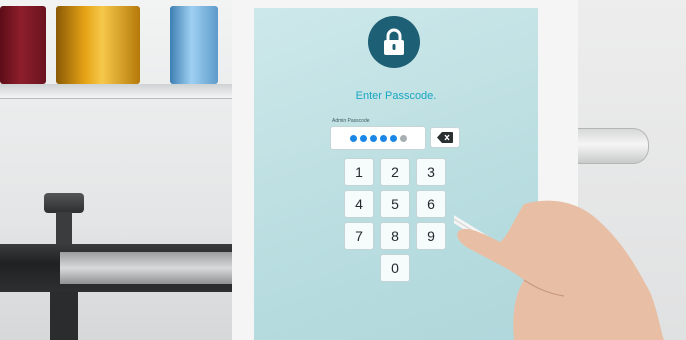 Image resolution: width=686 pixels, height=340 pixels. Describe the element at coordinates (98, 45) in the screenshot. I see `gold-thread-spool` at that location.